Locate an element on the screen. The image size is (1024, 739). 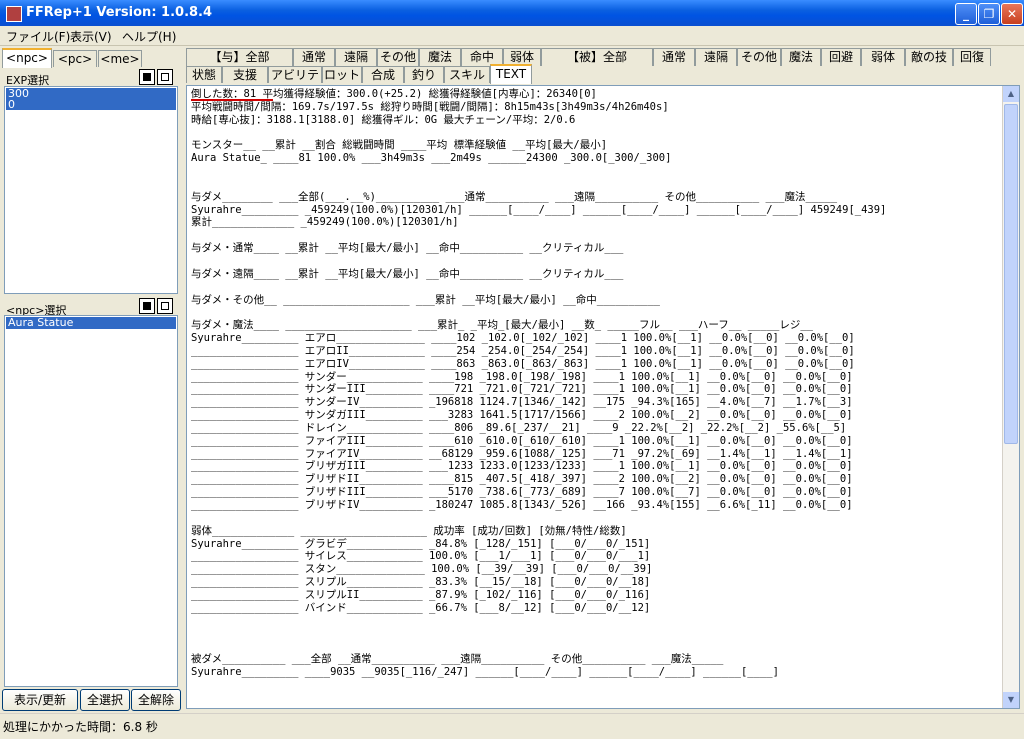
exp-select-all-toggle is located at coordinates (147, 77).